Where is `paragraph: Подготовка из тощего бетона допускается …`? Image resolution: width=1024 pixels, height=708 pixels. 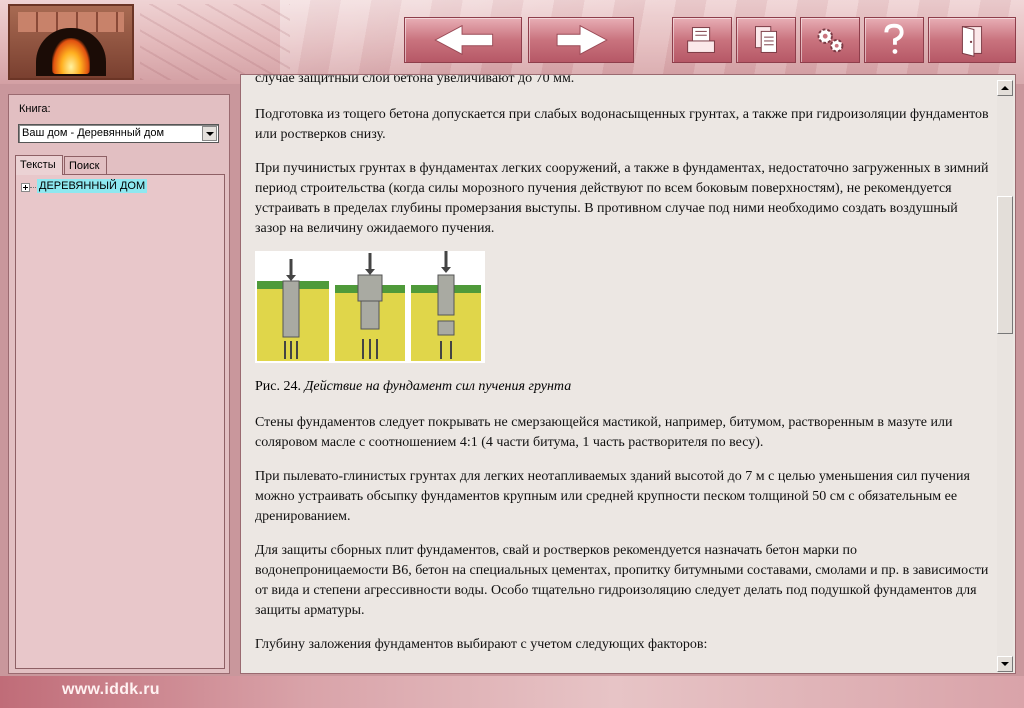 paragraph: Подготовка из тощего бетона допускается … is located at coordinates (622, 124).